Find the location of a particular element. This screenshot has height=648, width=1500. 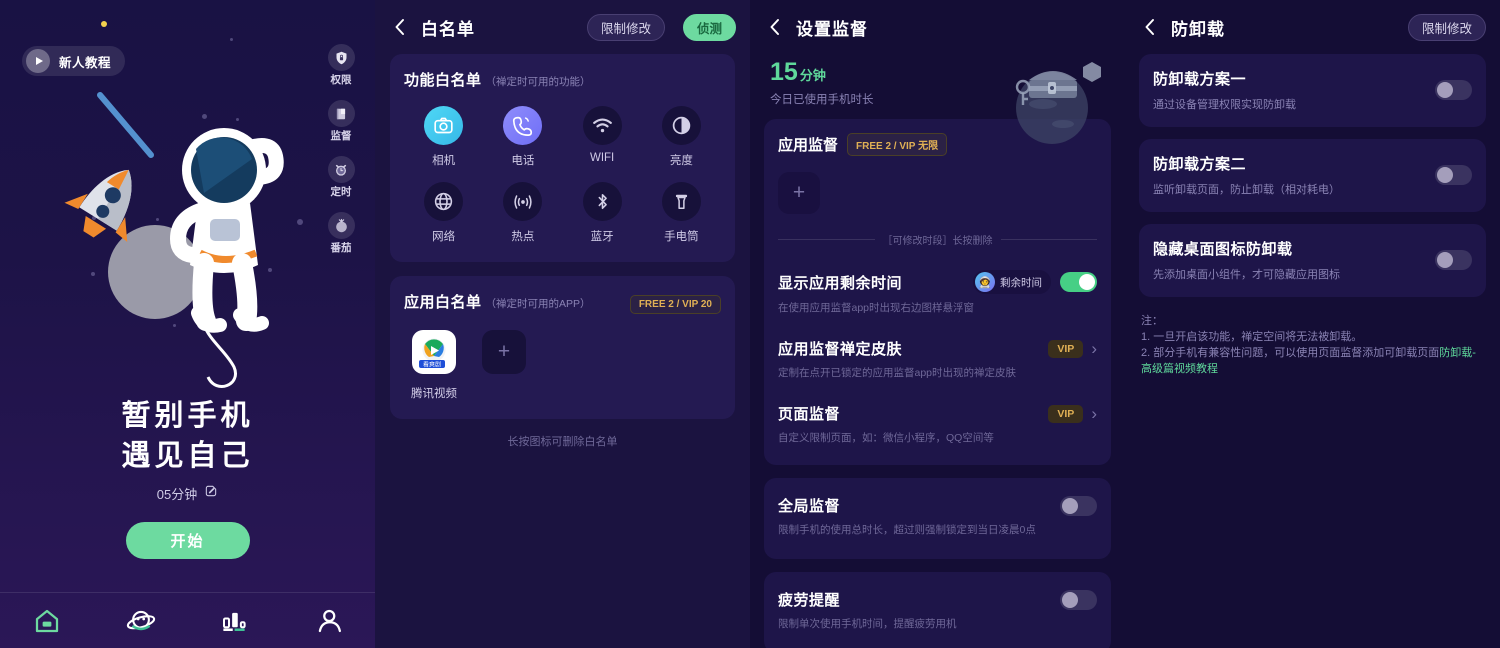

wifi-icon is located at coordinates (602, 125).